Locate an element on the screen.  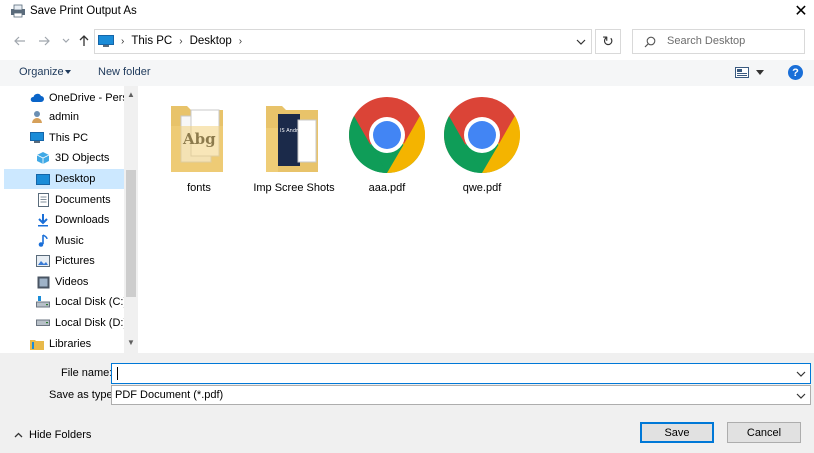
nav-item-local-disk-c: Local Disk (C:) is located at coordinates (87, 302).